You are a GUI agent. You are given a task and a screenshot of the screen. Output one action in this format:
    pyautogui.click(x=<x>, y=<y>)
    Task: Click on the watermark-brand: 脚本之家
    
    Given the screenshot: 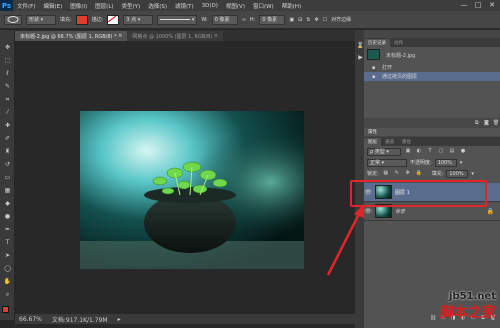 What is the action you would take?
    pyautogui.click(x=468, y=313)
    